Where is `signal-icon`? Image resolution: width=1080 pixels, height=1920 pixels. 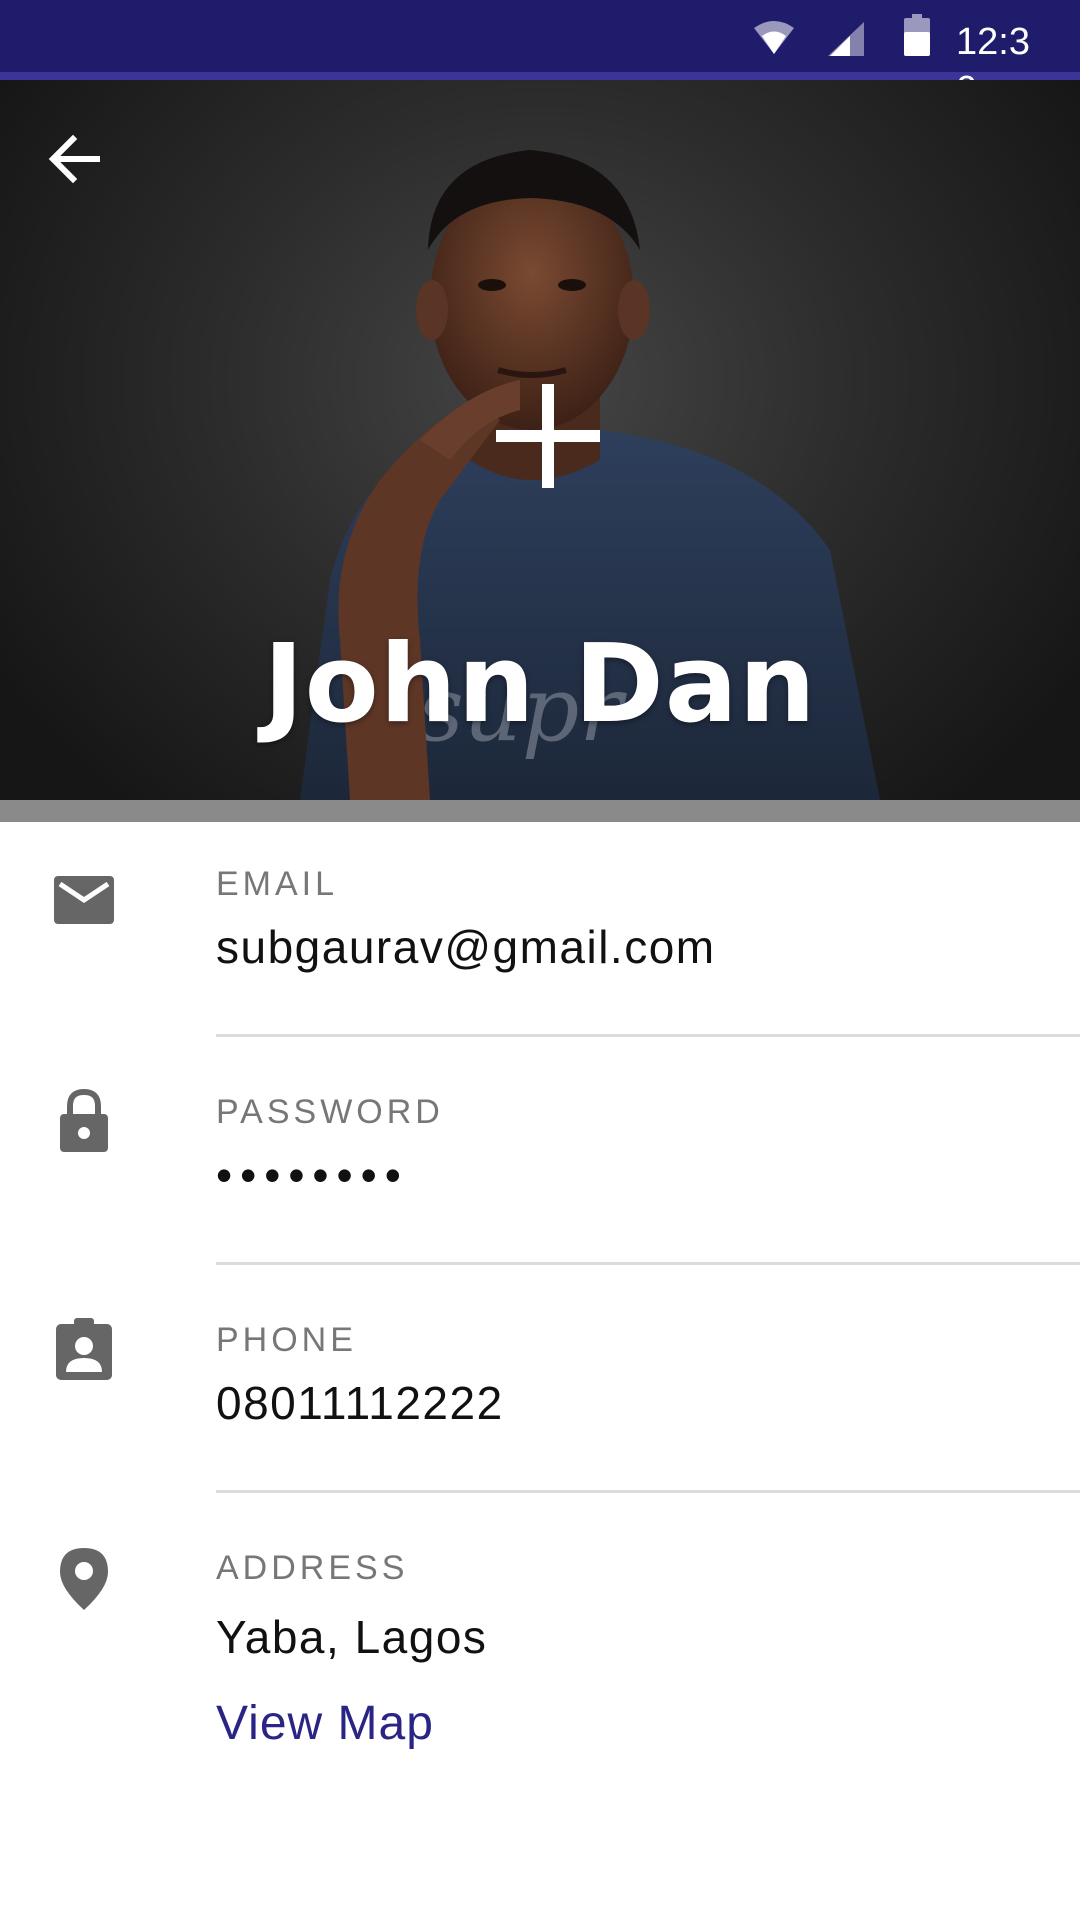
signal-icon is located at coordinates (846, 39).